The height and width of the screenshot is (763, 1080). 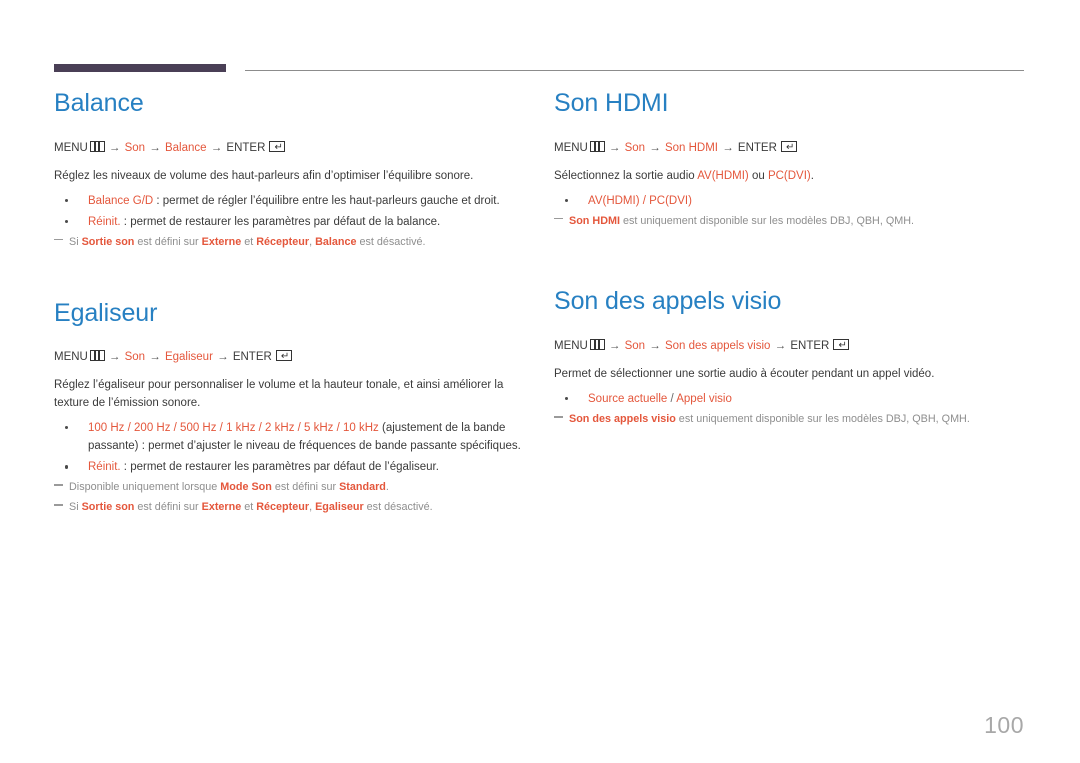 What do you see at coordinates (336, 241) in the screenshot?
I see `note-keyword: Balance` at bounding box center [336, 241].